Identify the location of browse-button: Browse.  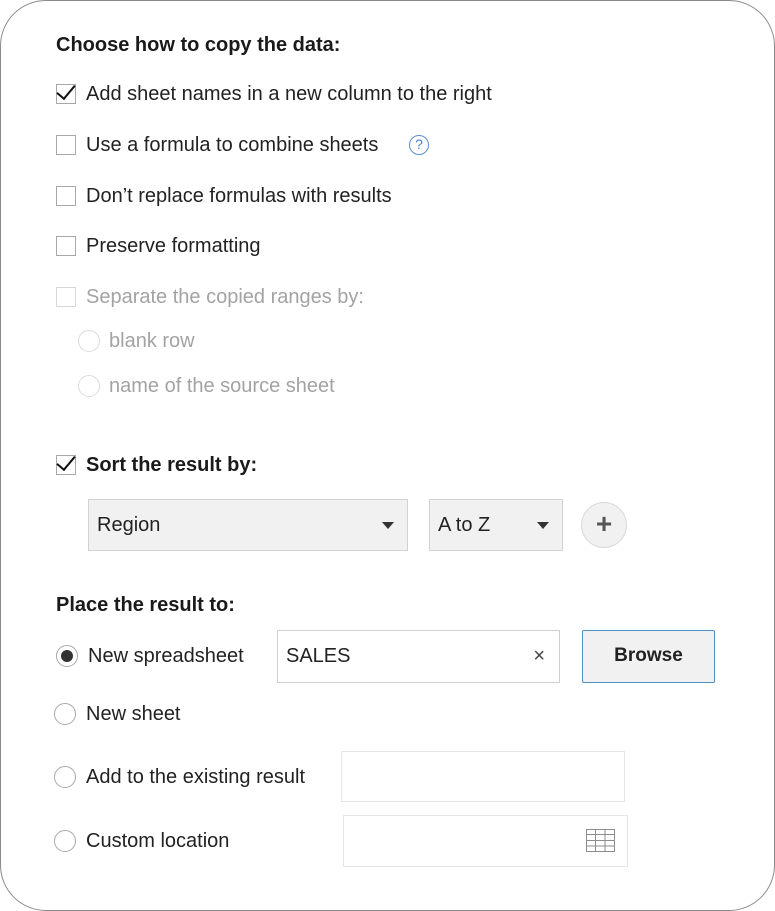
(648, 656).